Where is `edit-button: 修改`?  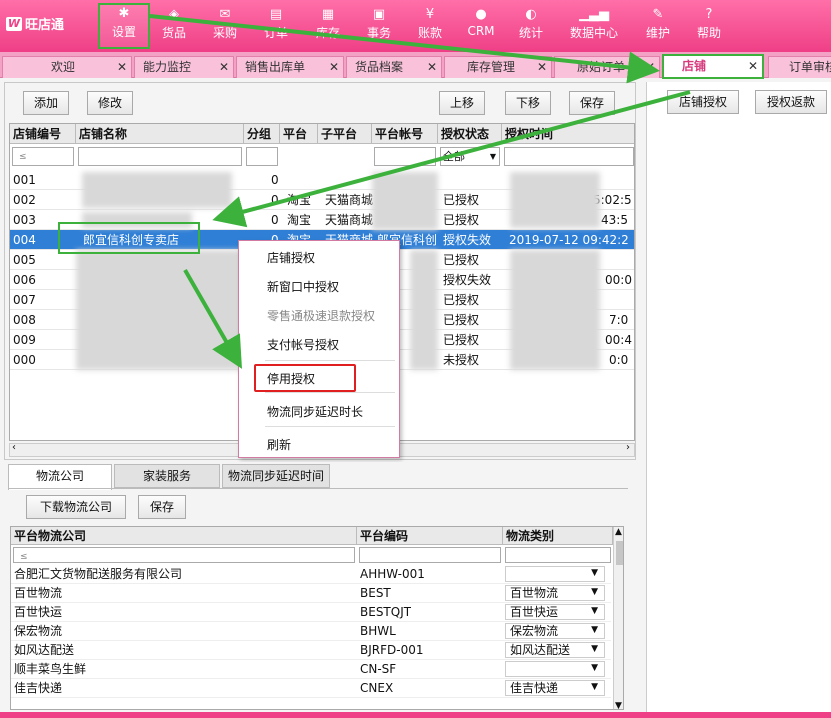 edit-button: 修改 is located at coordinates (110, 103).